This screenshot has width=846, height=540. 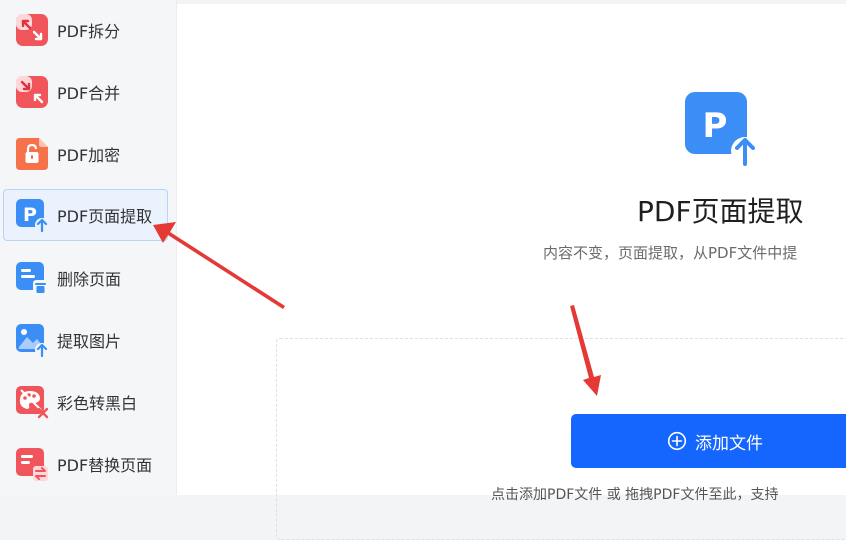 What do you see at coordinates (32, 278) in the screenshot?
I see `delete-page-icon` at bounding box center [32, 278].